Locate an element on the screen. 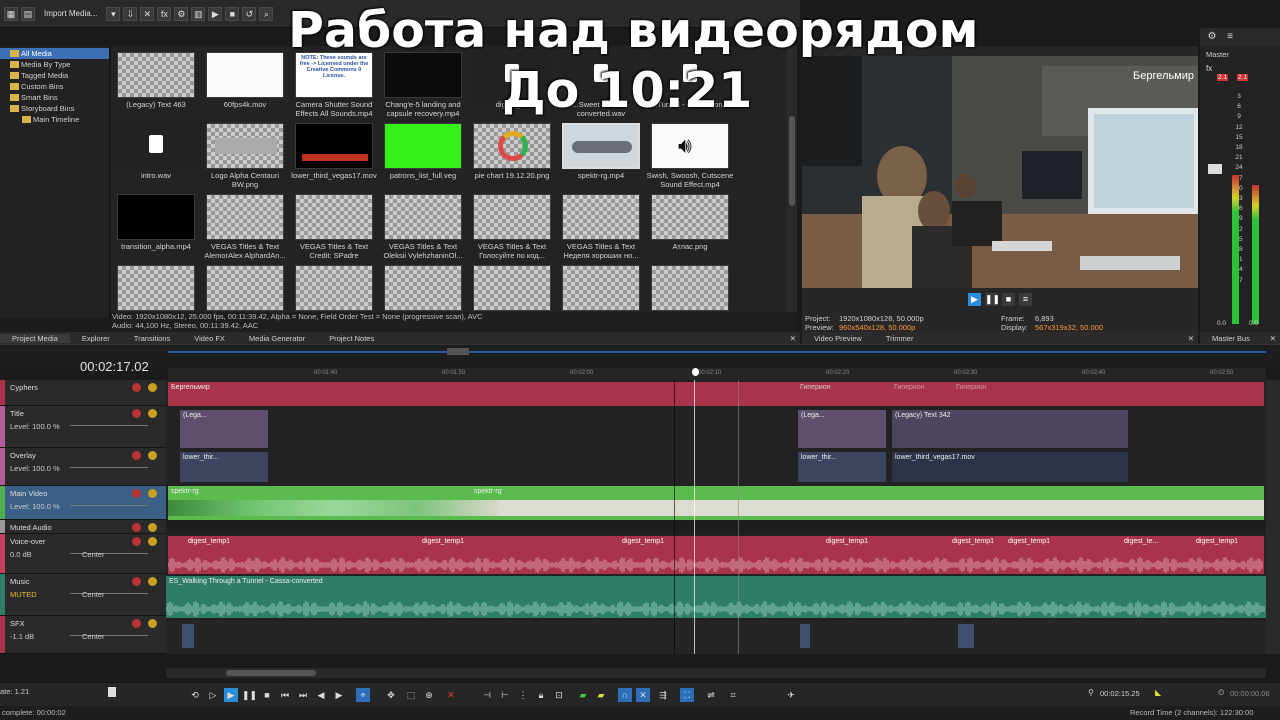 The width and height of the screenshot is (1280, 720). gear-icon: ⚙ is located at coordinates (1212, 37).